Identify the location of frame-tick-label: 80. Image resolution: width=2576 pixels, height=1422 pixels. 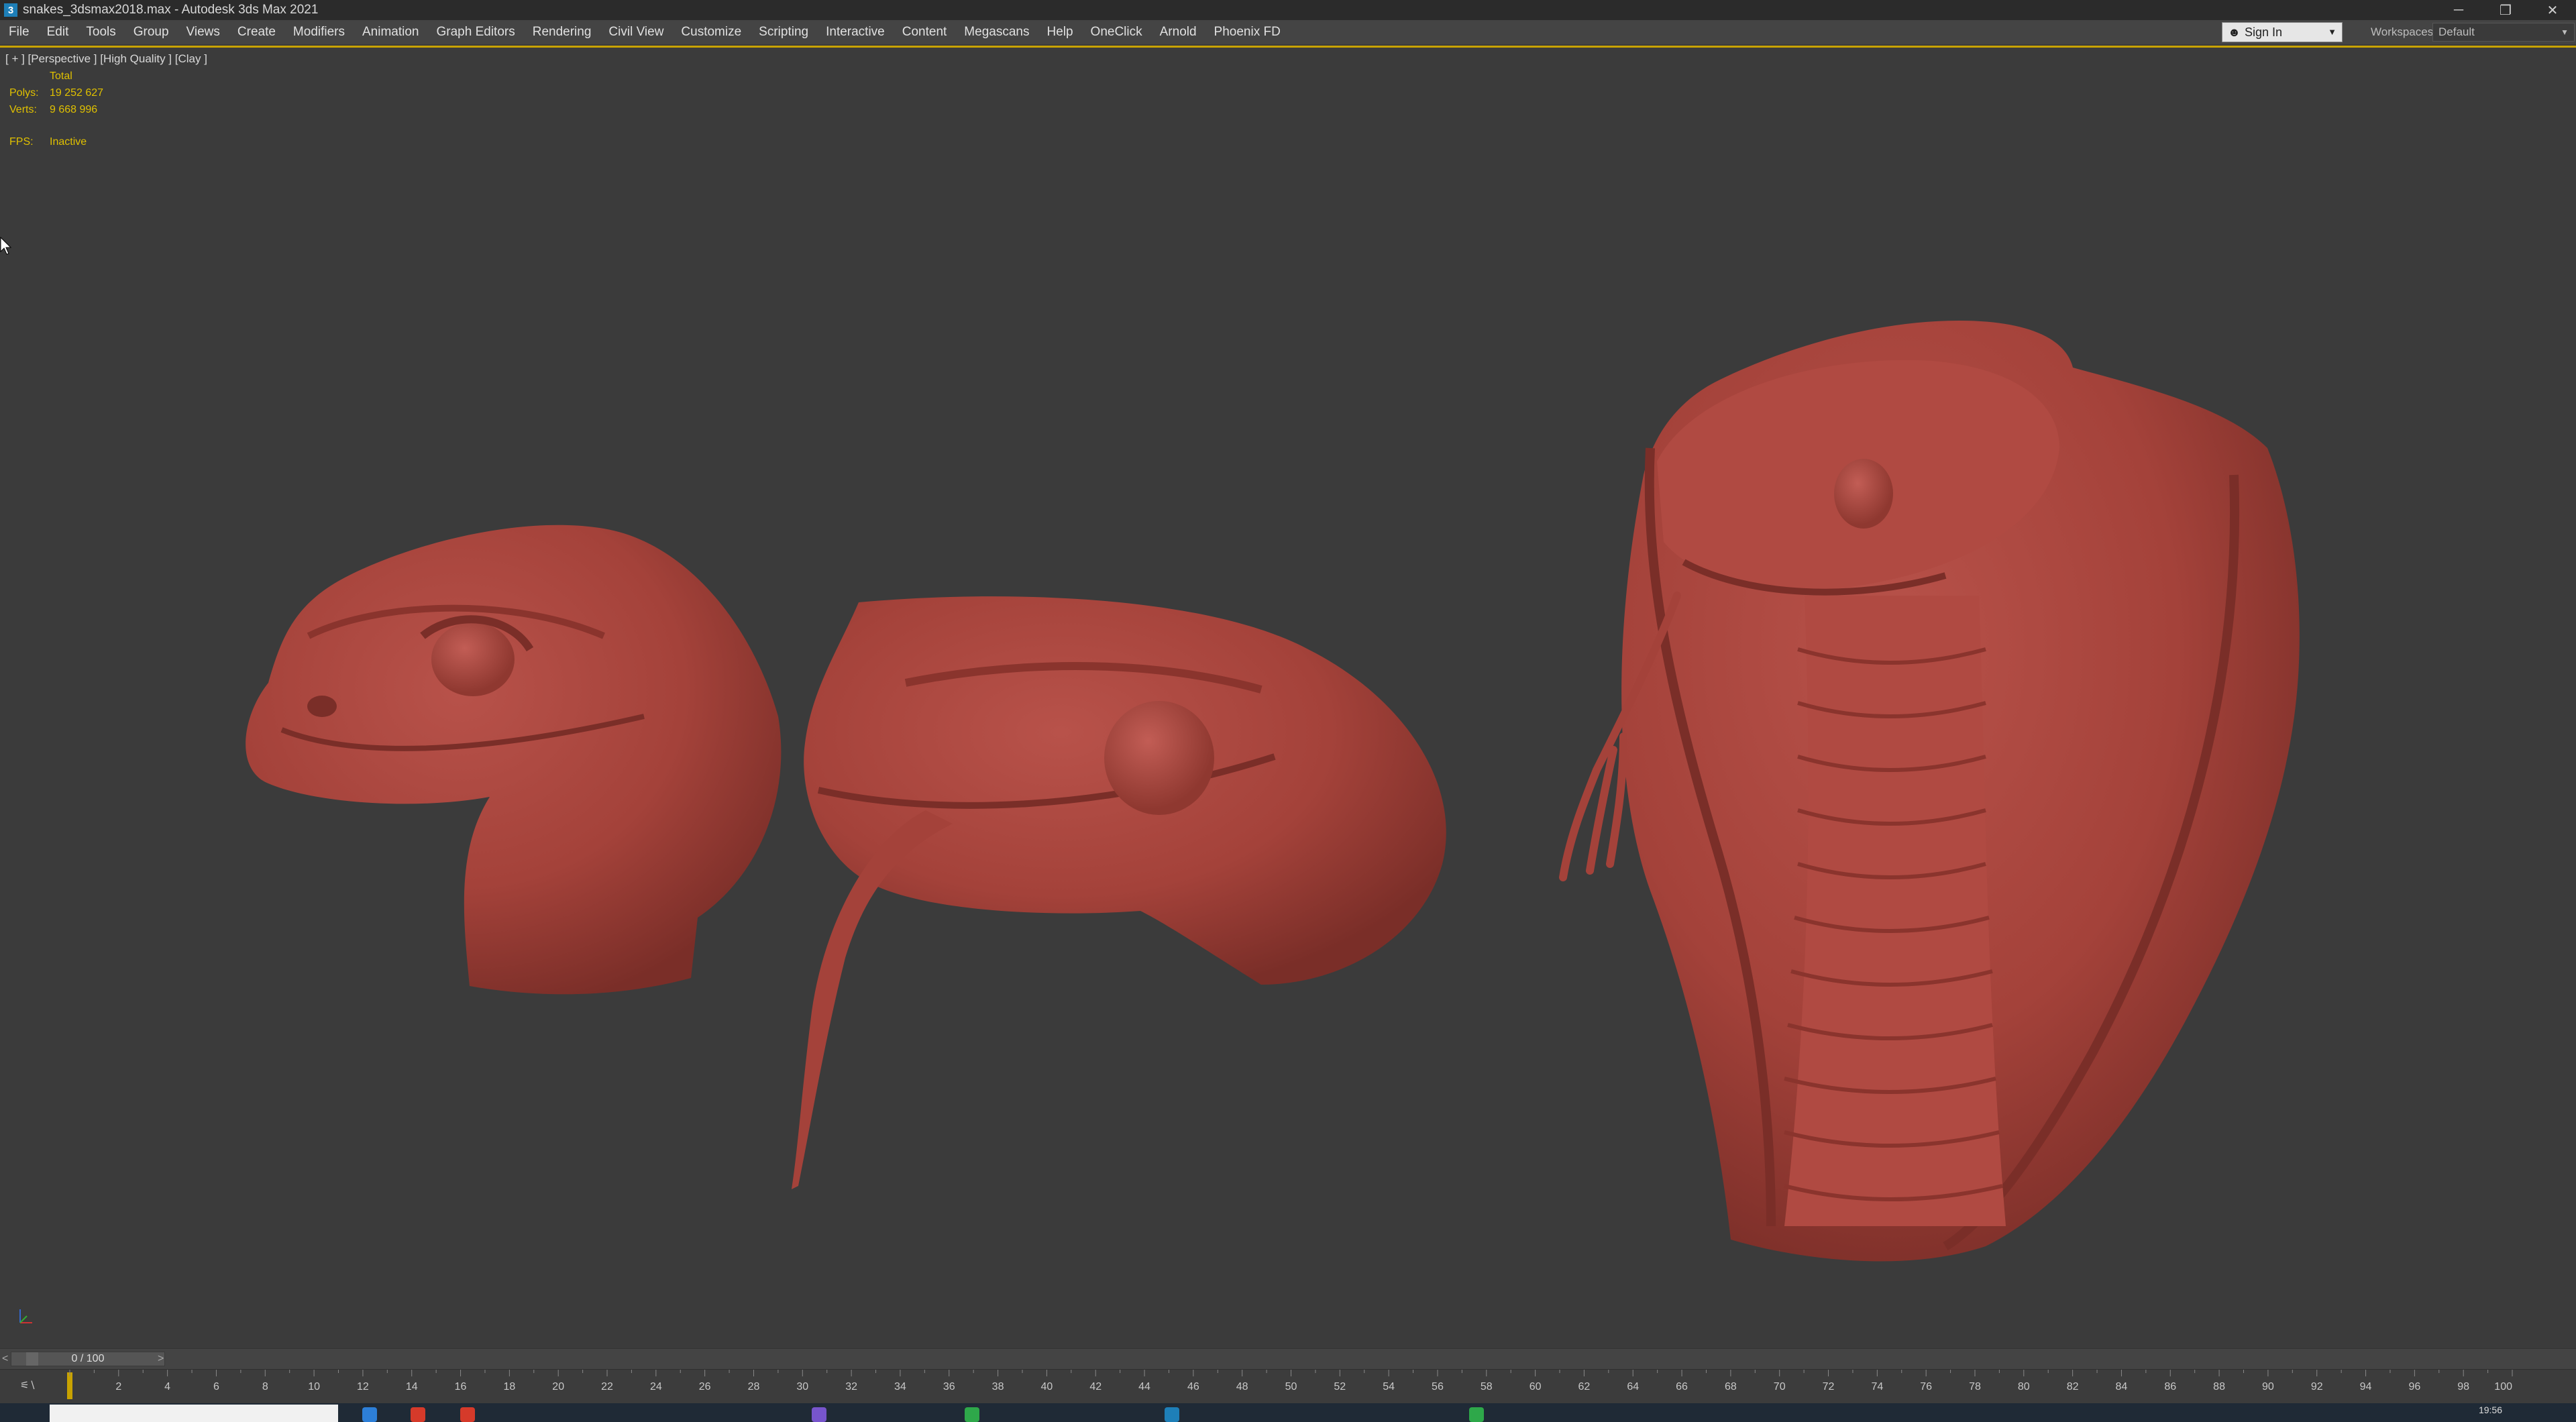
(2024, 1386).